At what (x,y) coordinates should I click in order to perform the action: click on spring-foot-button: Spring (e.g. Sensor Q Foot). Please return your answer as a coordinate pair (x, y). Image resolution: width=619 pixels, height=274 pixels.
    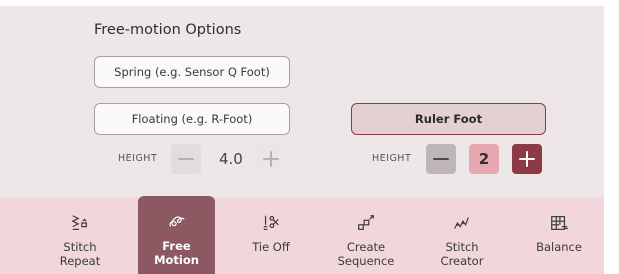
    Looking at the image, I should click on (192, 72).